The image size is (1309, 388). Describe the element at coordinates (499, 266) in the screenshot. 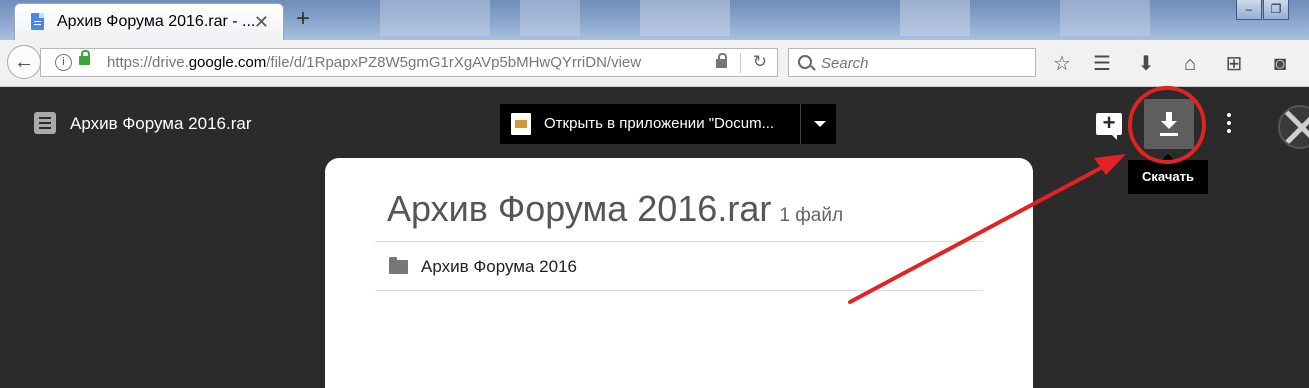

I see `folder-name: Архив Форума 2016` at that location.